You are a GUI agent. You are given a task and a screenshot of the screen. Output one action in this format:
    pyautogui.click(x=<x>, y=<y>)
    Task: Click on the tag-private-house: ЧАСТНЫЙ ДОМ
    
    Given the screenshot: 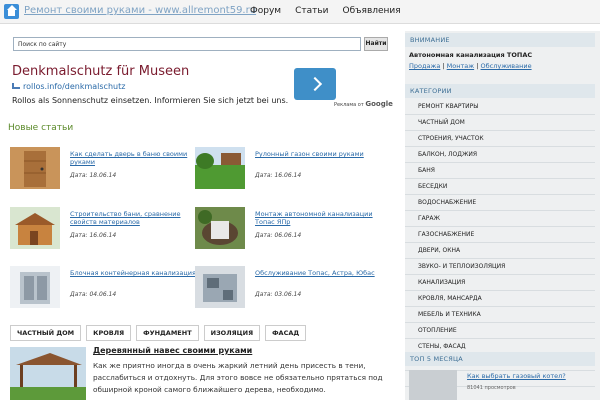 What is the action you would take?
    pyautogui.click(x=46, y=333)
    